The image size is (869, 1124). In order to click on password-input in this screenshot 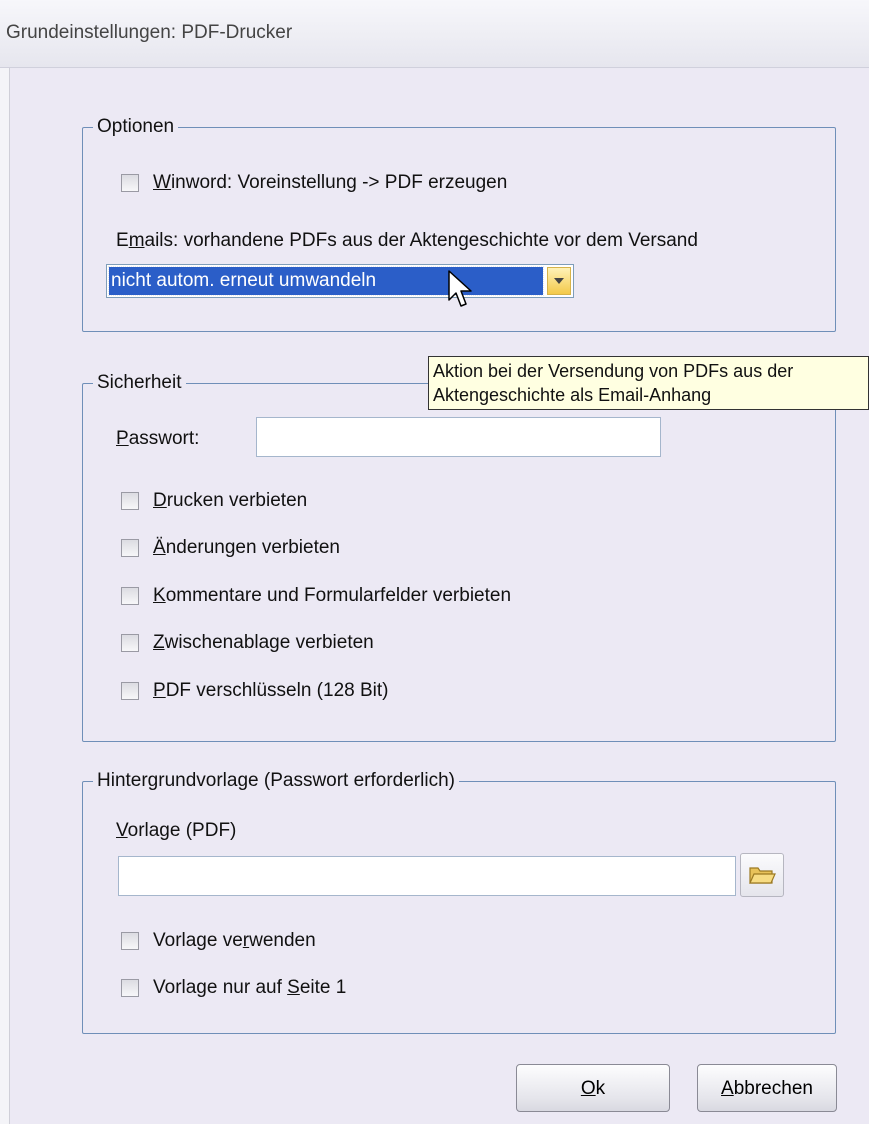, I will do `click(458, 437)`.